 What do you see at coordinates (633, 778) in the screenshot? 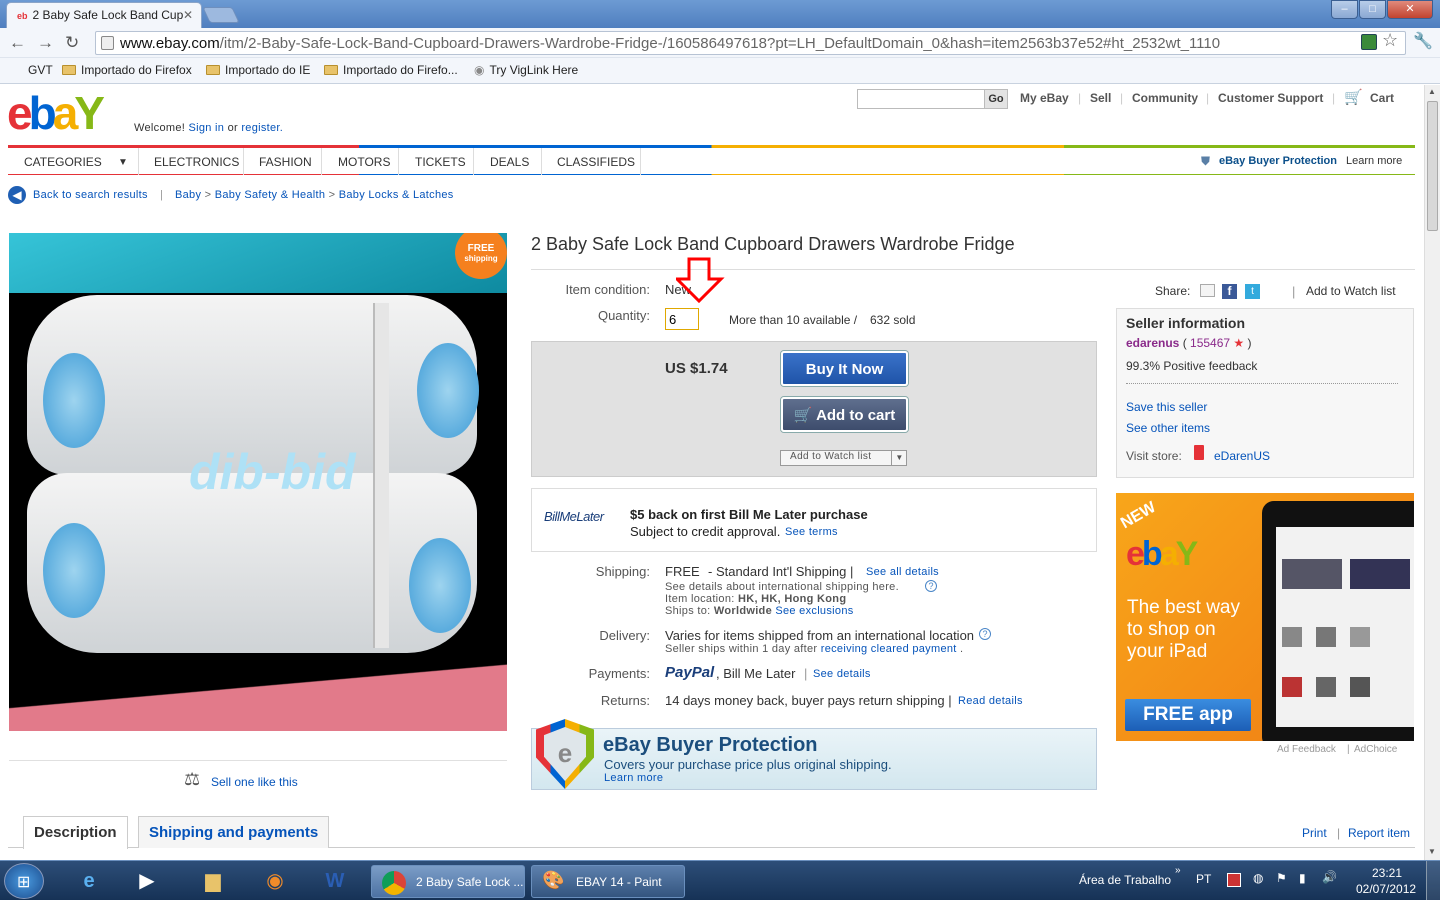
I see `protection-learn-more: Learn more` at bounding box center [633, 778].